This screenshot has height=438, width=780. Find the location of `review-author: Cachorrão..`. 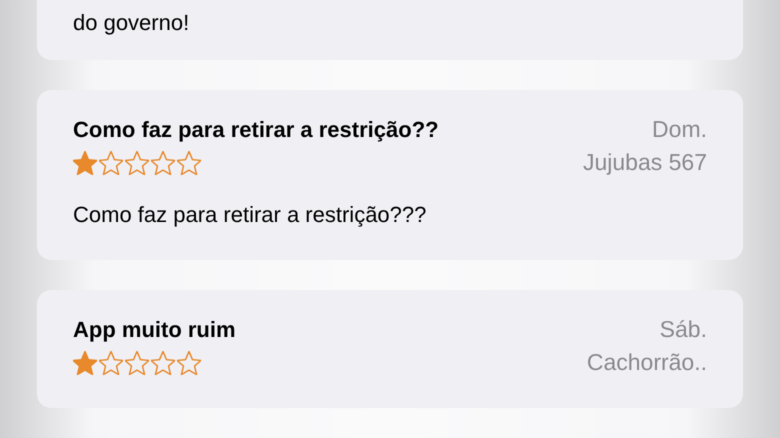

review-author: Cachorrão.. is located at coordinates (646, 362).